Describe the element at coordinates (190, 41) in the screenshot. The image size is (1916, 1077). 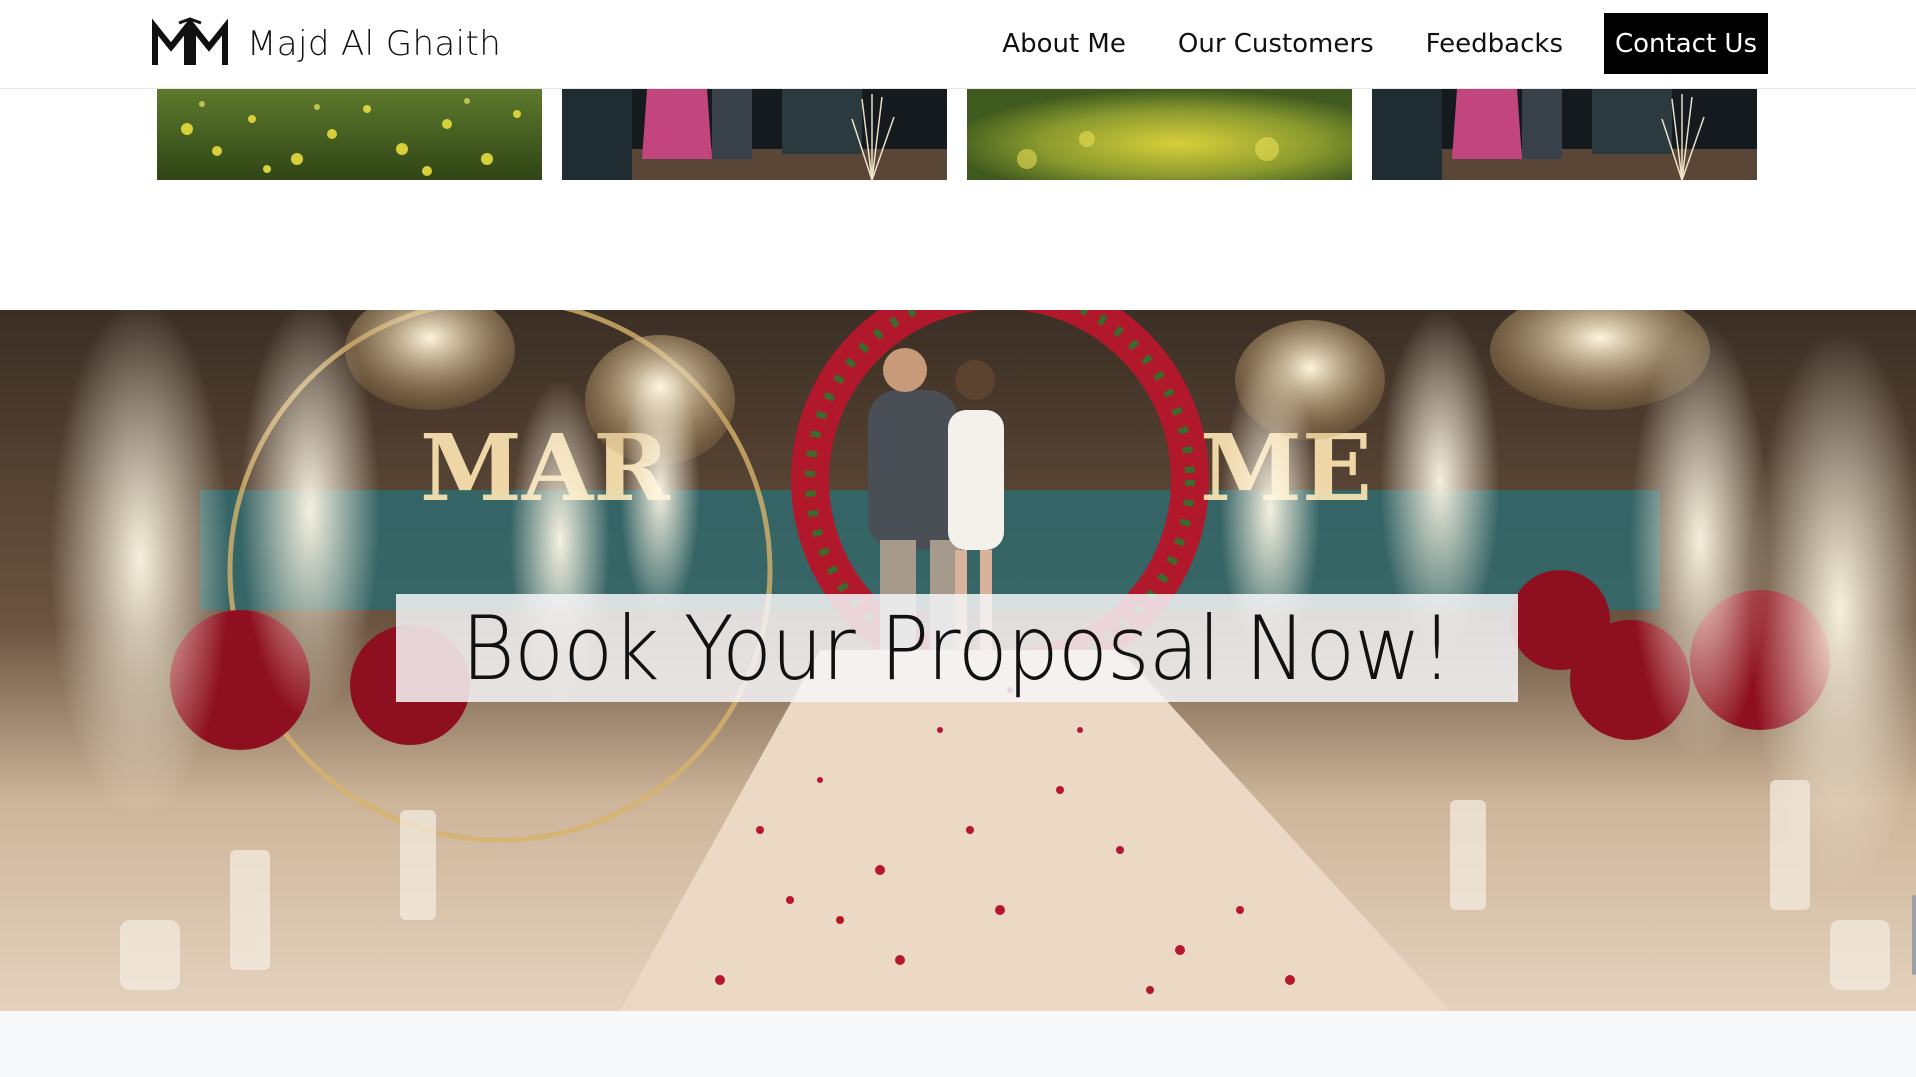
I see `mg-monogram-logo-icon` at that location.